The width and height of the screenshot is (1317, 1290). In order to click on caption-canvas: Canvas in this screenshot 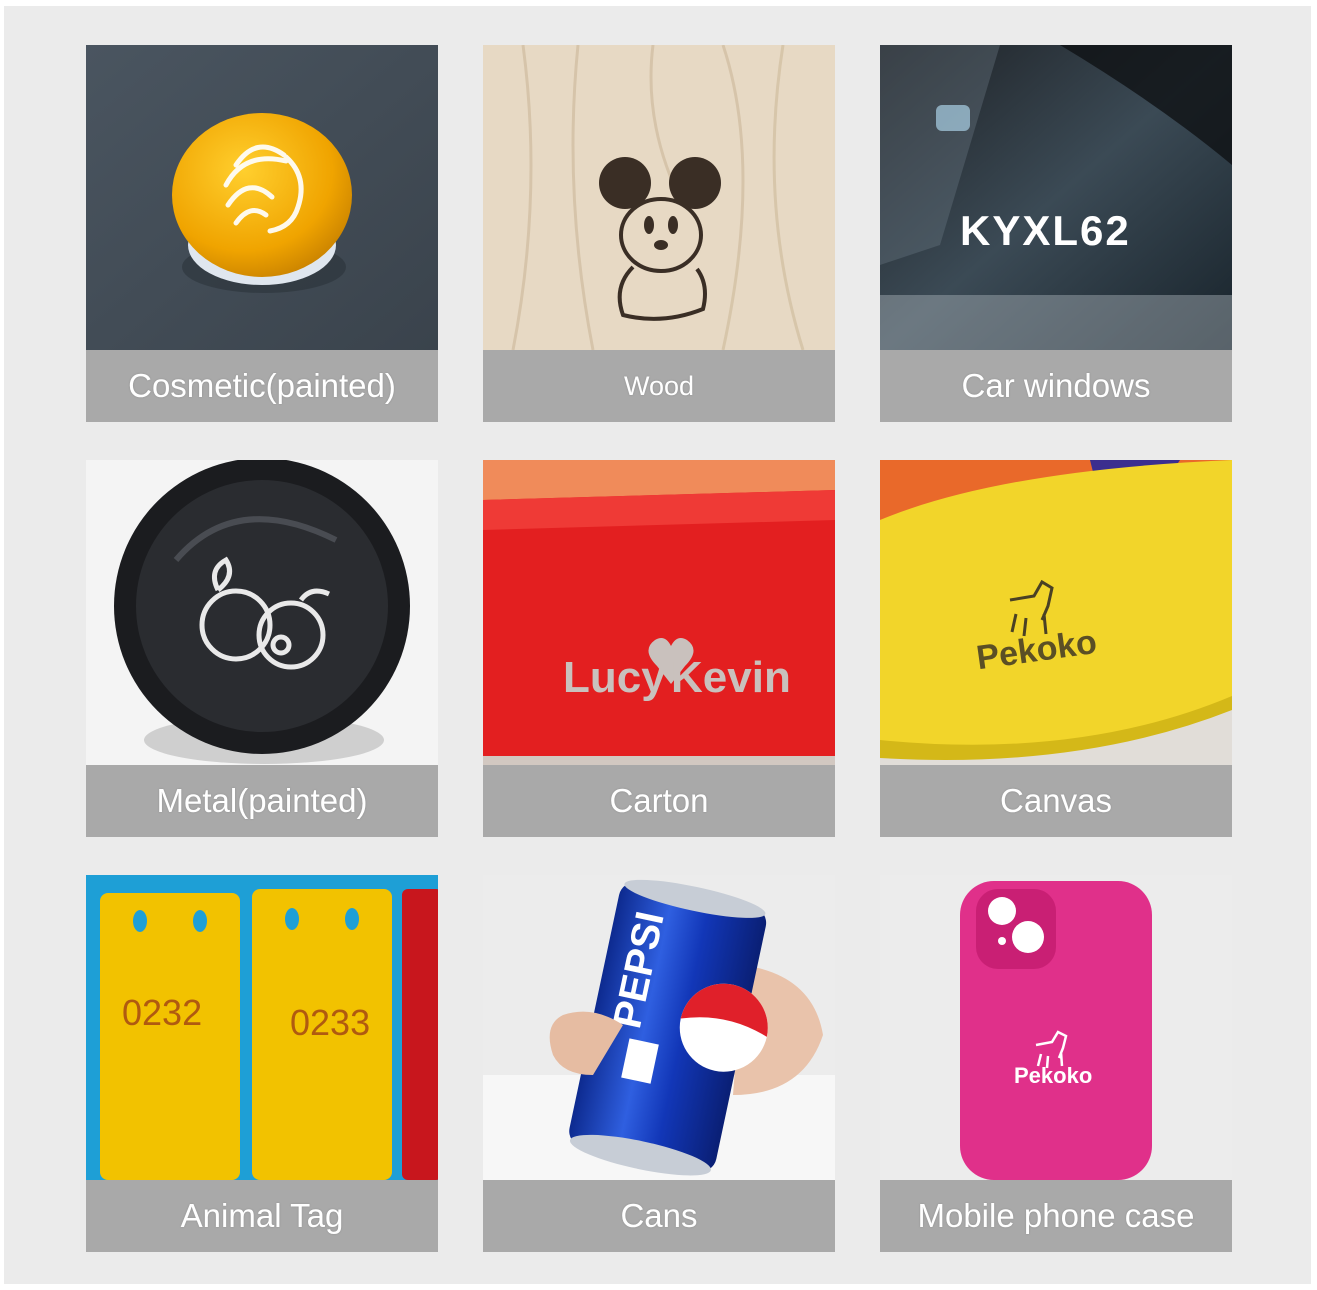, I will do `click(1056, 801)`.